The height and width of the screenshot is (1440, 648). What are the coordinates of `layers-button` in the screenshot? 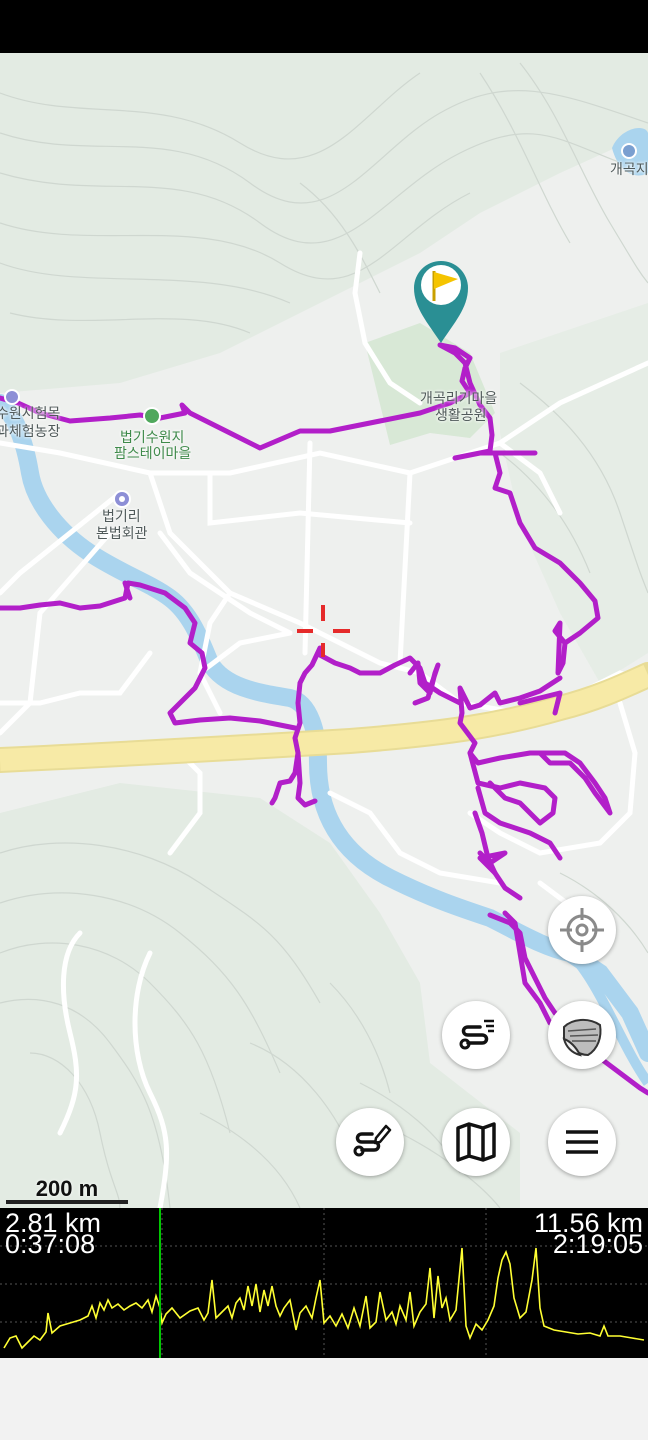 It's located at (582, 1035).